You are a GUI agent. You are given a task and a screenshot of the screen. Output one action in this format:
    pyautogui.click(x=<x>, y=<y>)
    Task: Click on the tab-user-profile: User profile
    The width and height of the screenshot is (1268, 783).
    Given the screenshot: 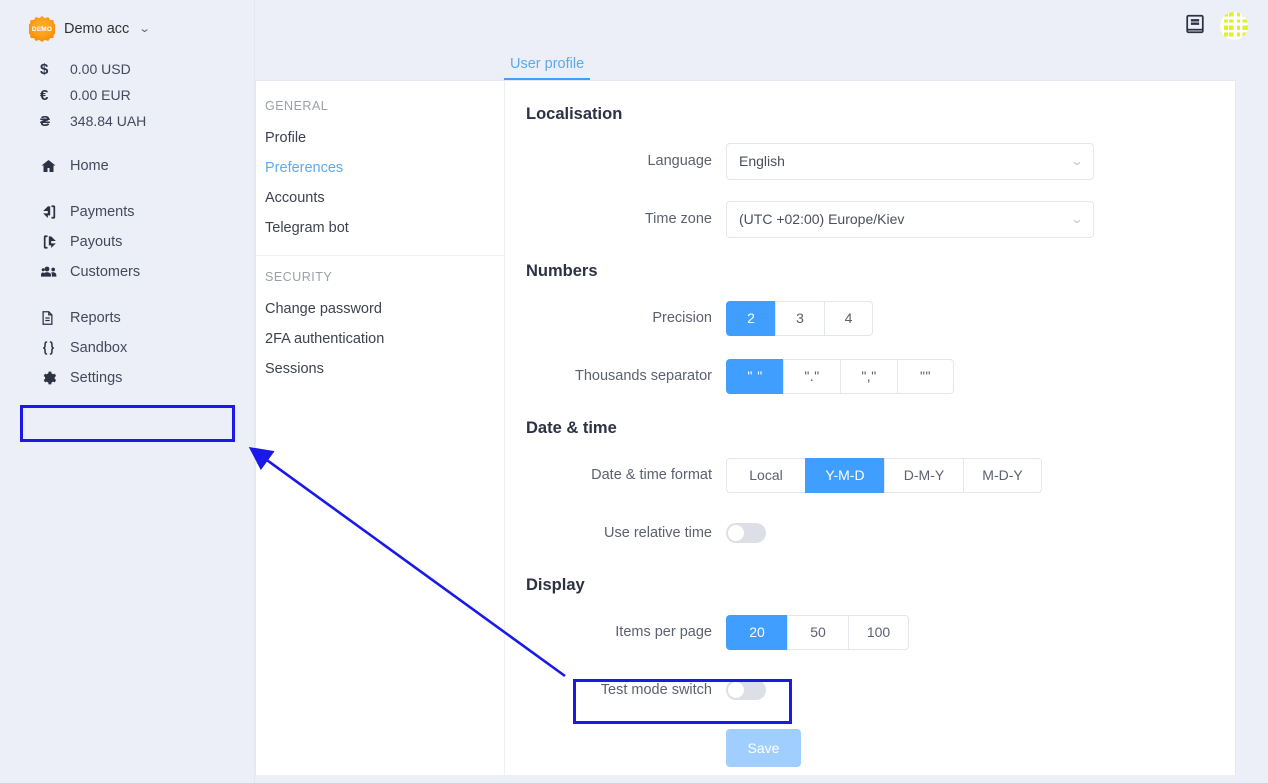 What is the action you would take?
    pyautogui.click(x=547, y=68)
    